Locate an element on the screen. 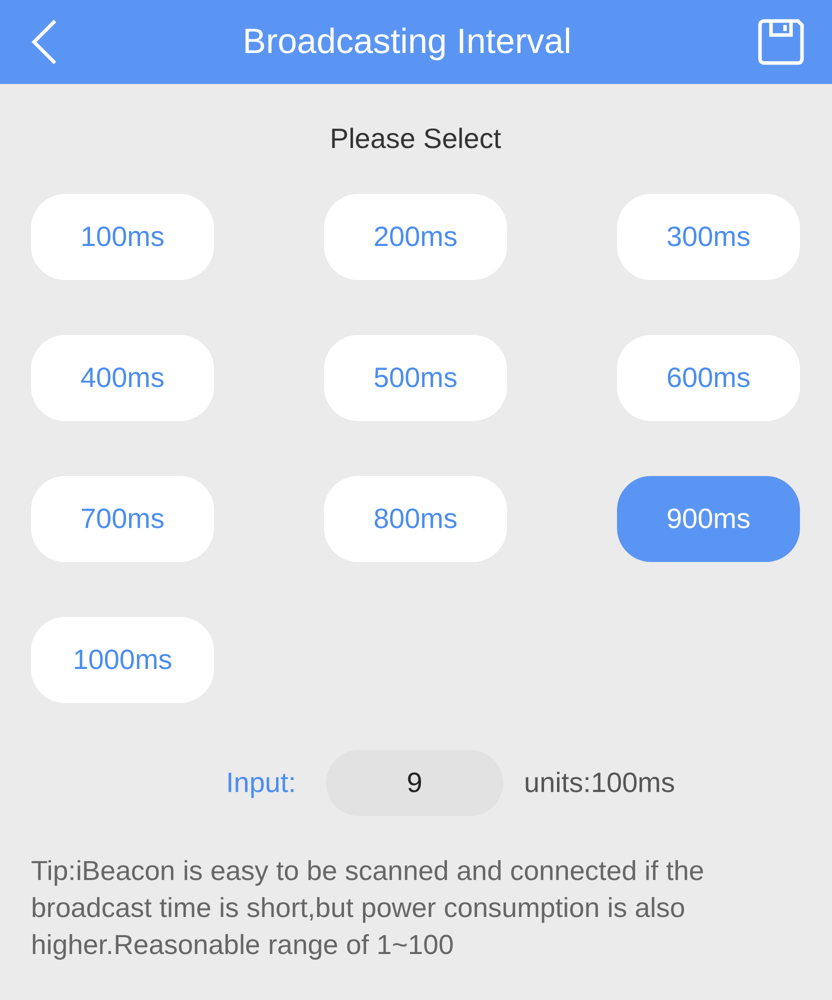 This screenshot has width=832, height=1000. interval-option: 300ms is located at coordinates (708, 237).